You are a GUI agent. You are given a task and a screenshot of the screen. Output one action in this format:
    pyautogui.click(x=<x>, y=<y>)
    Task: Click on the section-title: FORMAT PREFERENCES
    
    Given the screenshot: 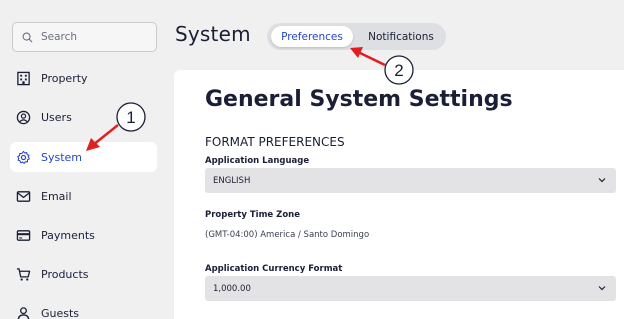 What is the action you would take?
    pyautogui.click(x=275, y=142)
    